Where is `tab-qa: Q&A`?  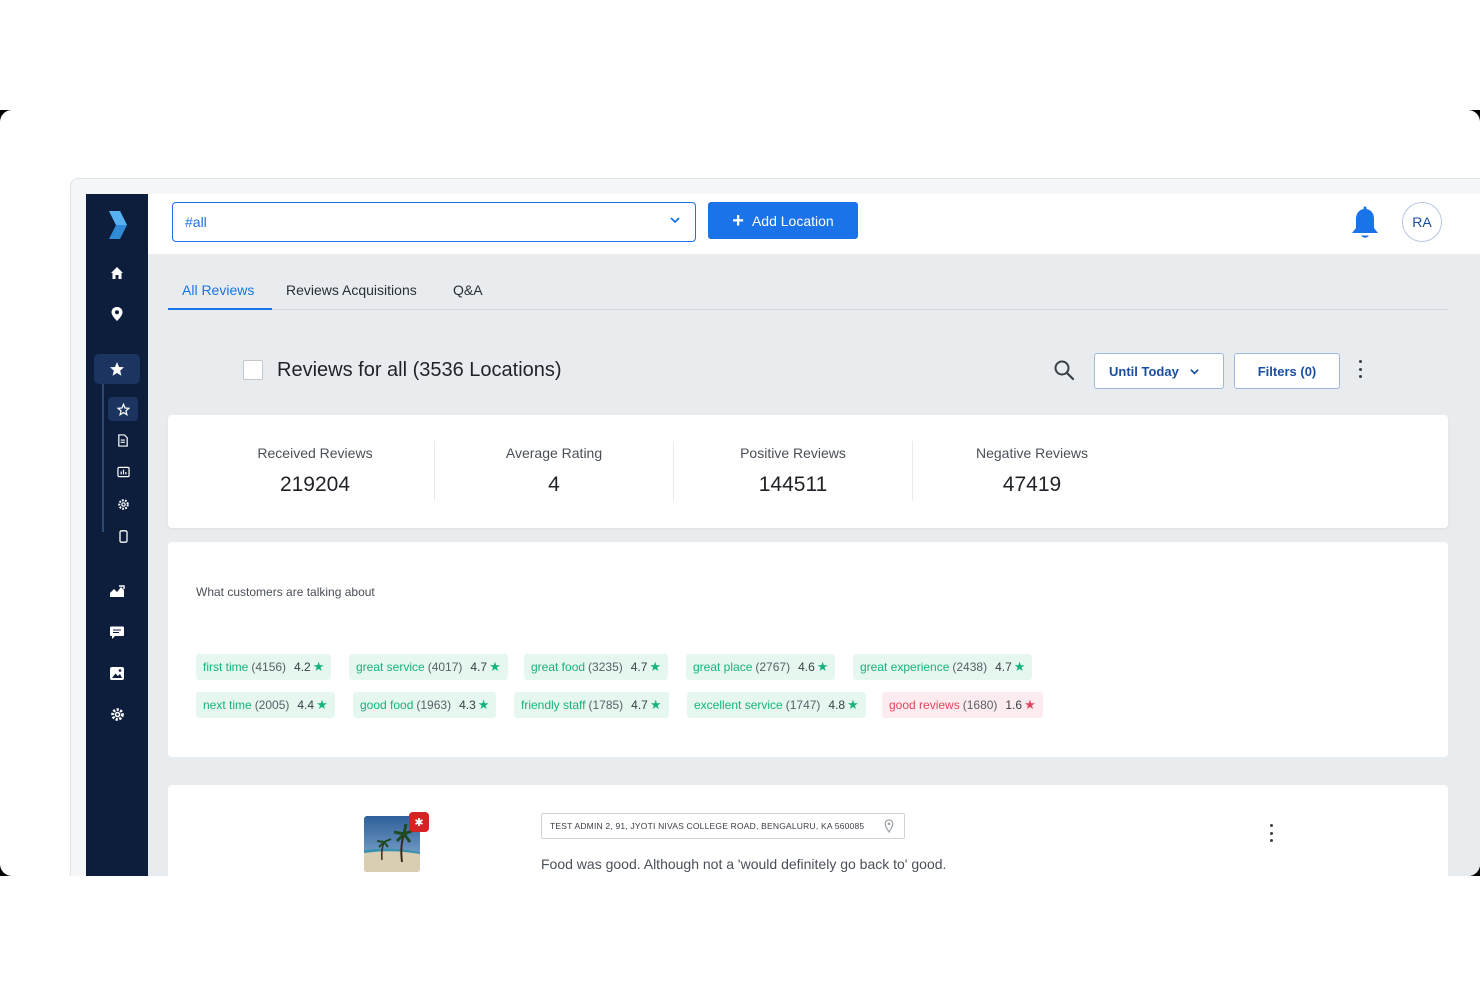
tab-qa: Q&A is located at coordinates (468, 294).